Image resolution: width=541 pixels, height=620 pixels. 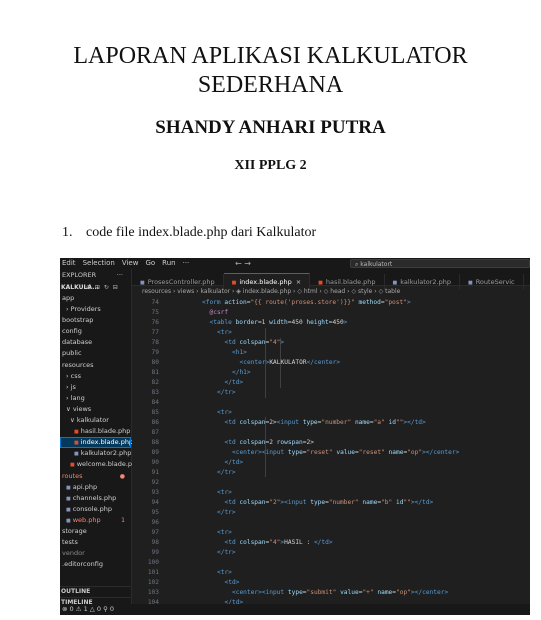 What do you see at coordinates (95, 331) in the screenshot?
I see `tree-item: config` at bounding box center [95, 331].